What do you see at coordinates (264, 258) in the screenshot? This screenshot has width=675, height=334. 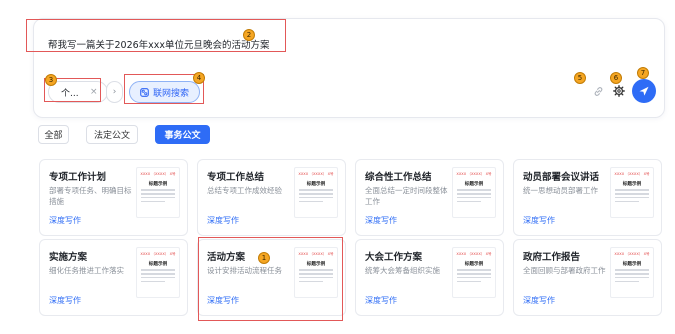 I see `marker-1: 1` at bounding box center [264, 258].